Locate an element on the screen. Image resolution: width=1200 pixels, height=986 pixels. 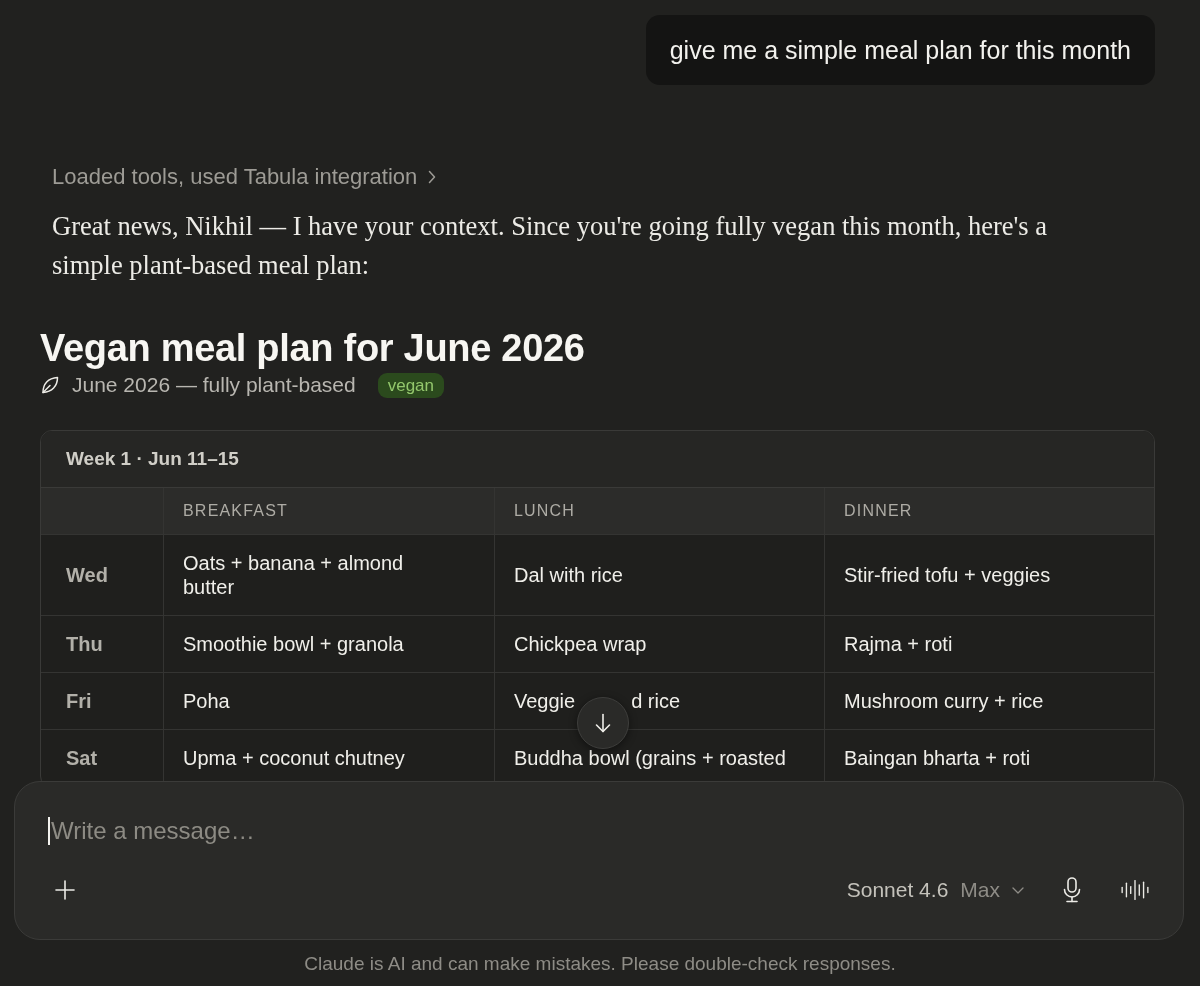
meal-text: Oats + banana + almond butter is located at coordinates (294, 575).